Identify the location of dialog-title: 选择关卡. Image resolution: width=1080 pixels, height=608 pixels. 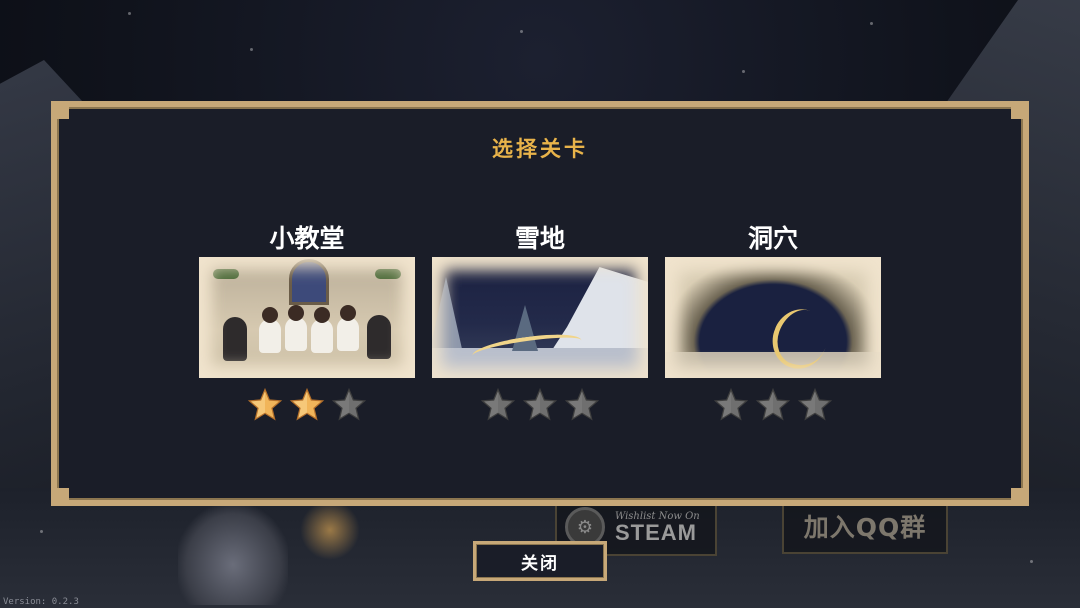
(540, 149).